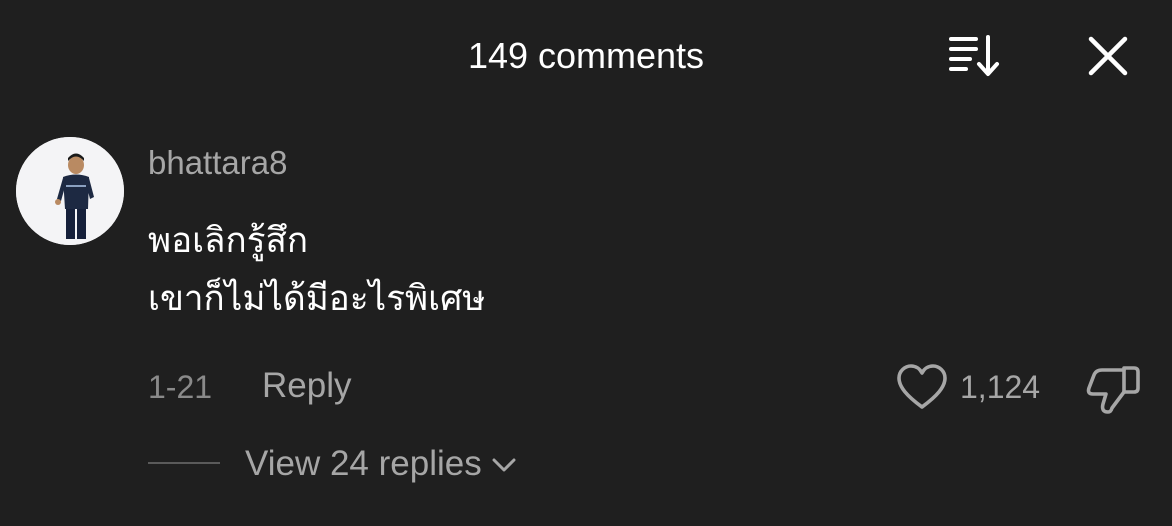 The height and width of the screenshot is (526, 1172). Describe the element at coordinates (1000, 387) in the screenshot. I see `like-count: 1,124` at that location.